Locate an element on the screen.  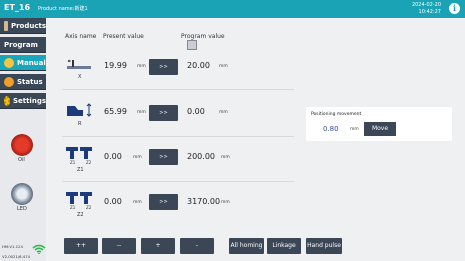
products-icon is located at coordinates (6, 25).